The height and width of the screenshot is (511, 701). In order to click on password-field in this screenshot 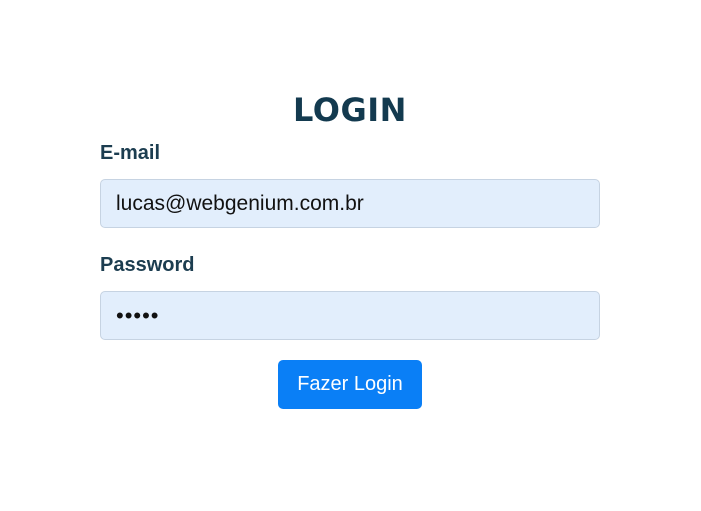, I will do `click(350, 315)`.